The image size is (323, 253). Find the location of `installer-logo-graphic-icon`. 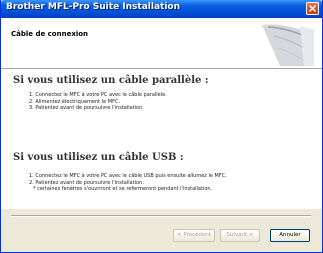

installer-logo-graphic-icon is located at coordinates (288, 45).